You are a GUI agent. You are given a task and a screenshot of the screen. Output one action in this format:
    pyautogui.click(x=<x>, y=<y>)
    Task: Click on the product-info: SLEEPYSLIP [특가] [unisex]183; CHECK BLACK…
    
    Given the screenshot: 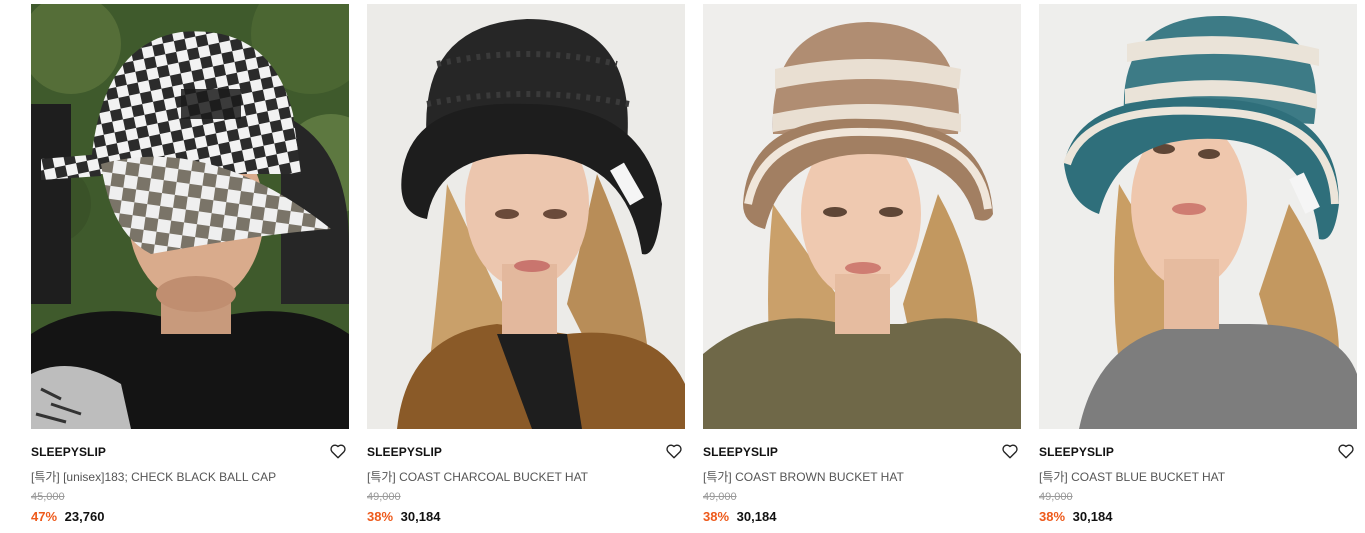 What is the action you would take?
    pyautogui.click(x=190, y=479)
    